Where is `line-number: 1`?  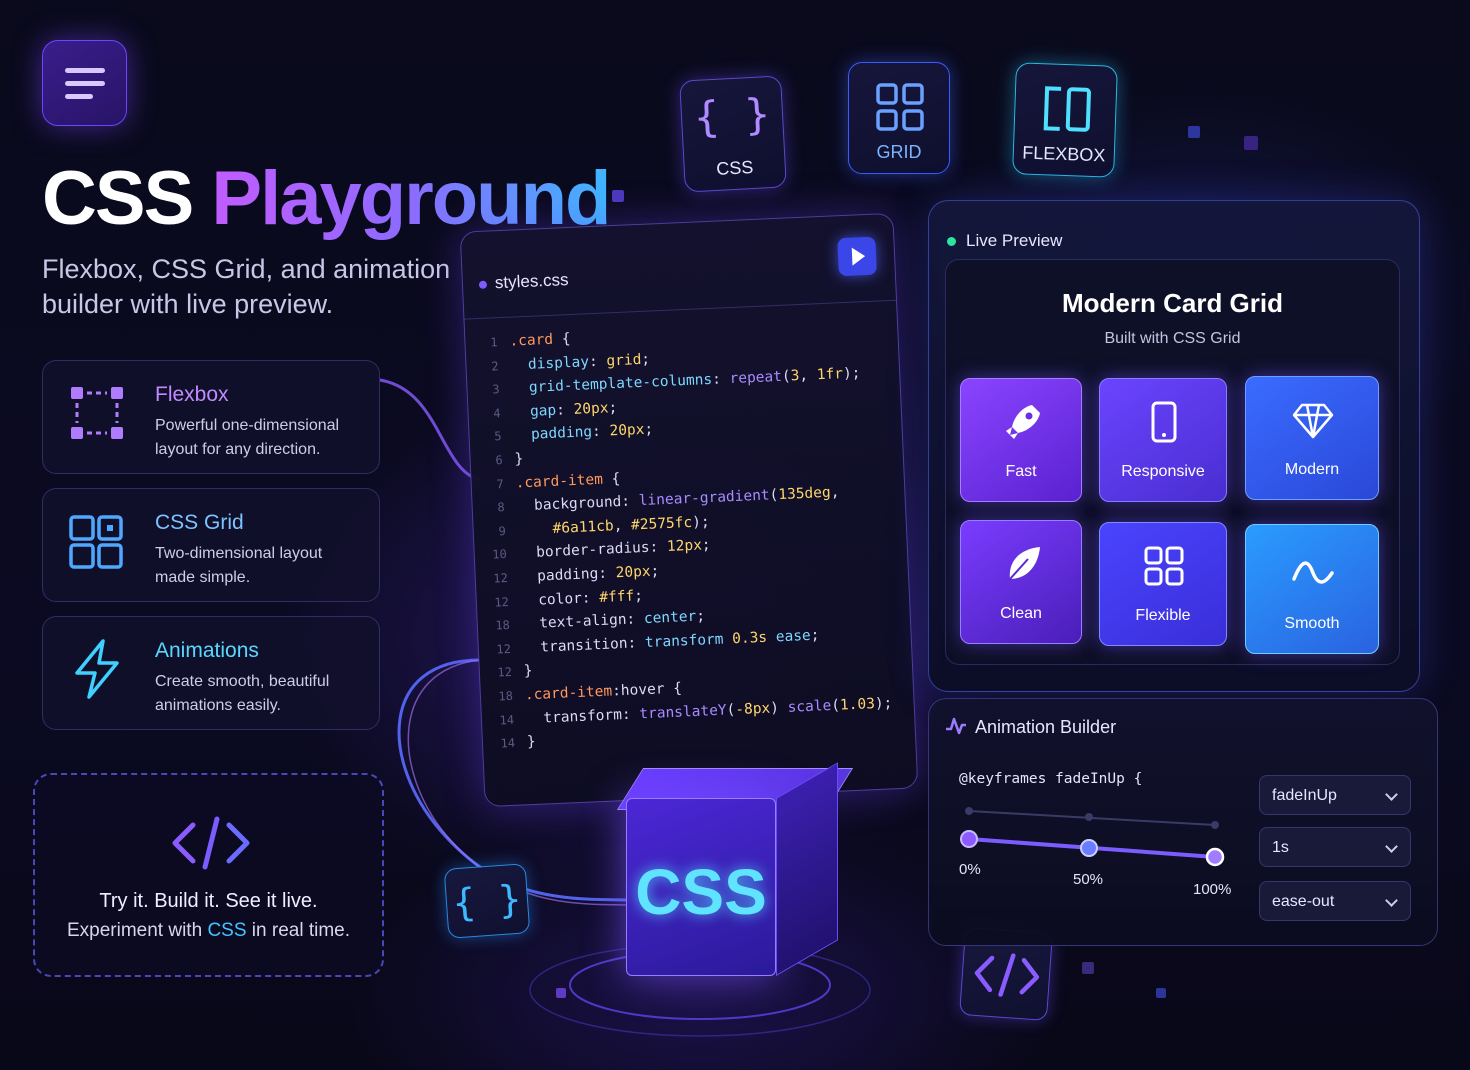
line-number: 1 is located at coordinates (493, 342).